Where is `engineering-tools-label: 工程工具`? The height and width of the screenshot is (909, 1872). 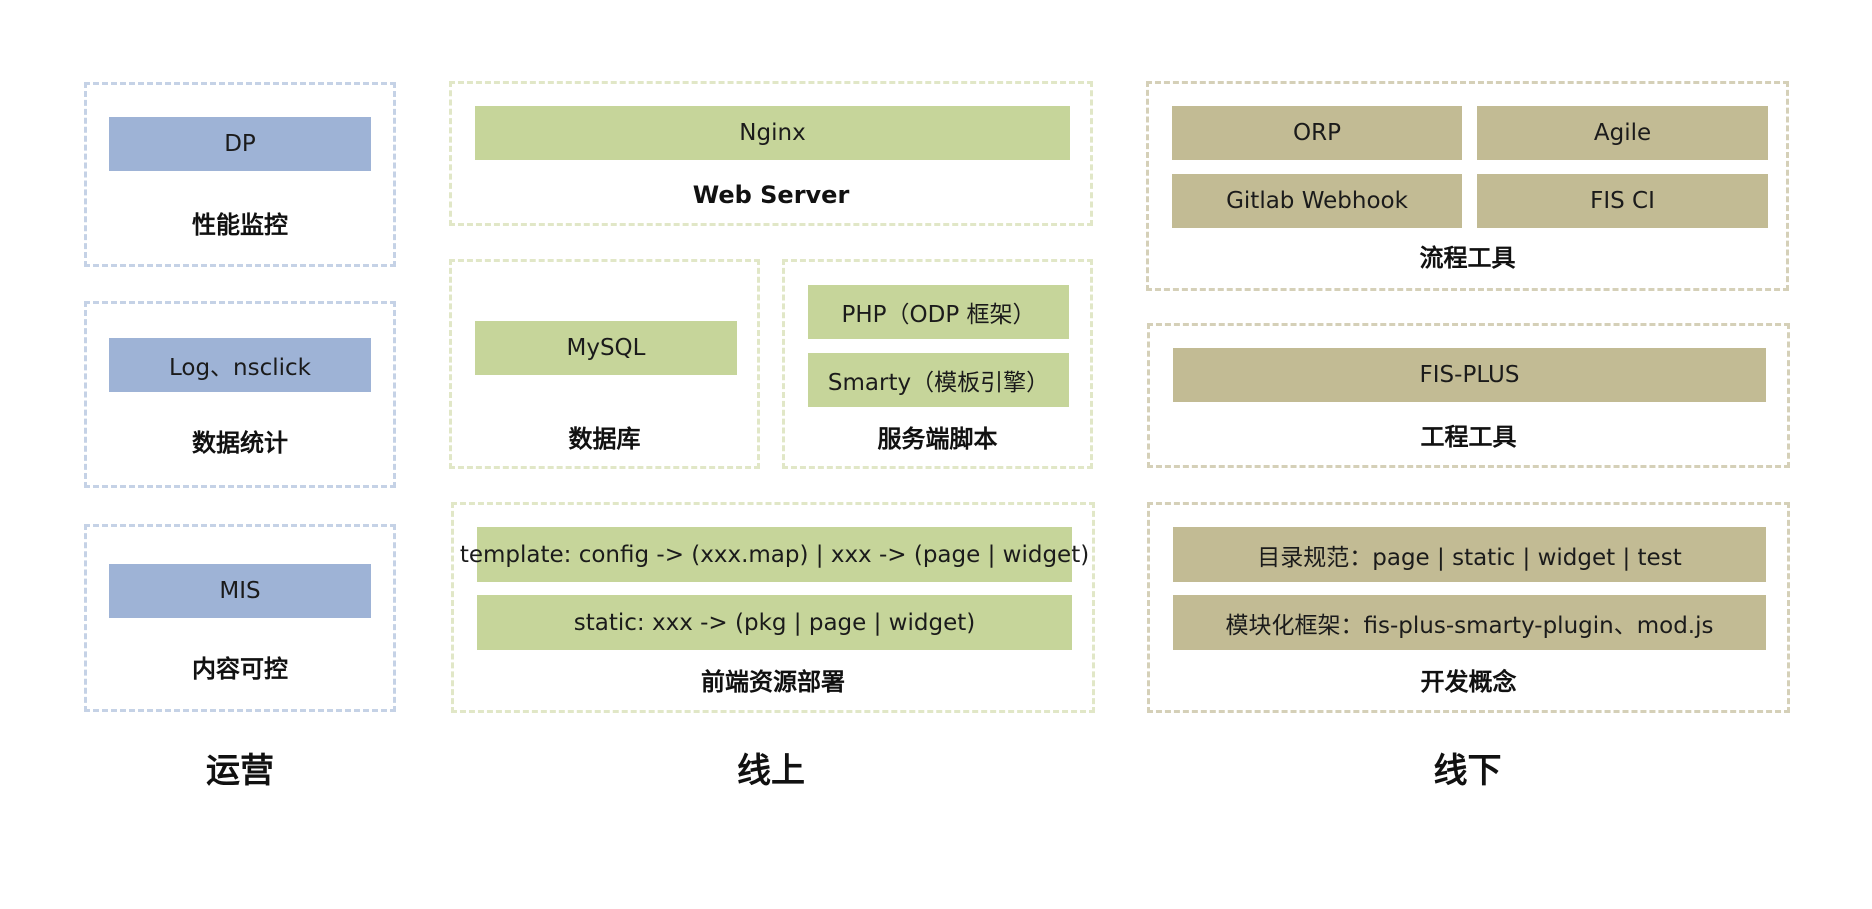 engineering-tools-label: 工程工具 is located at coordinates (1468, 437).